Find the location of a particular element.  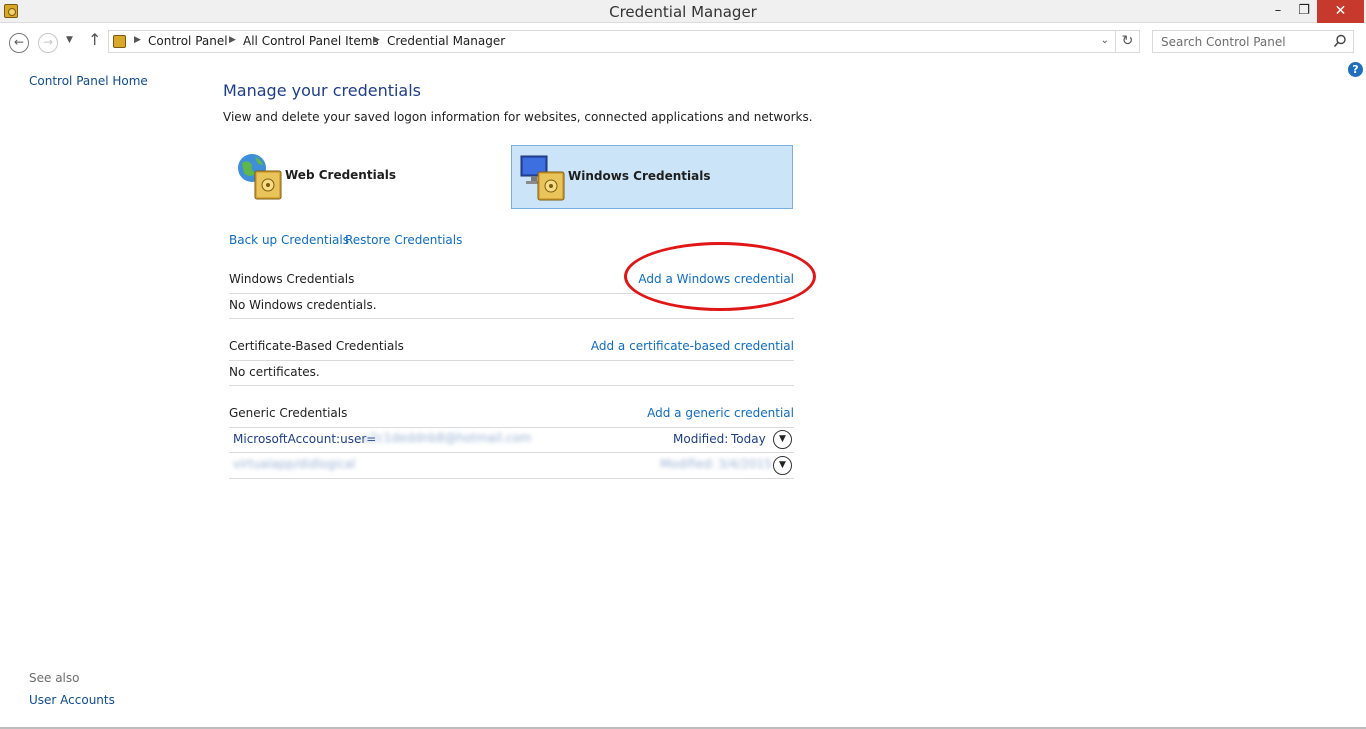

credential-name: MicrosoftAccount:user= is located at coordinates (305, 439).